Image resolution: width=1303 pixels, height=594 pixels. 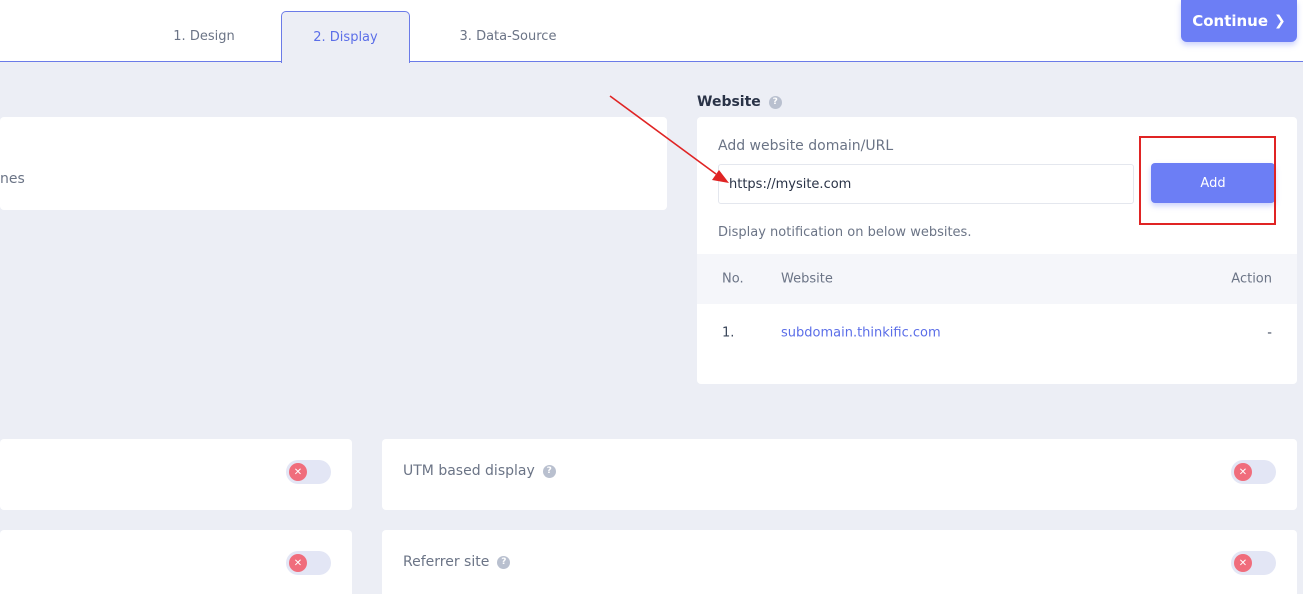 I want to click on header-action: Action, so click(x=1251, y=279).